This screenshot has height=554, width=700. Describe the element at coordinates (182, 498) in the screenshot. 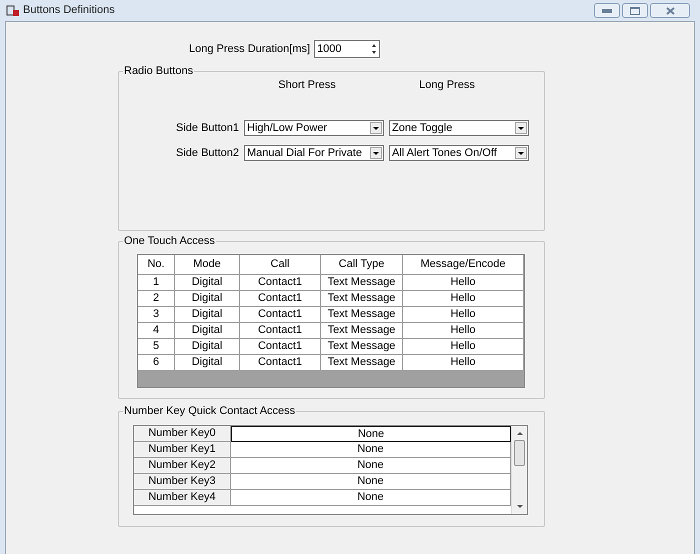

I see `row-header: Number Key4` at that location.